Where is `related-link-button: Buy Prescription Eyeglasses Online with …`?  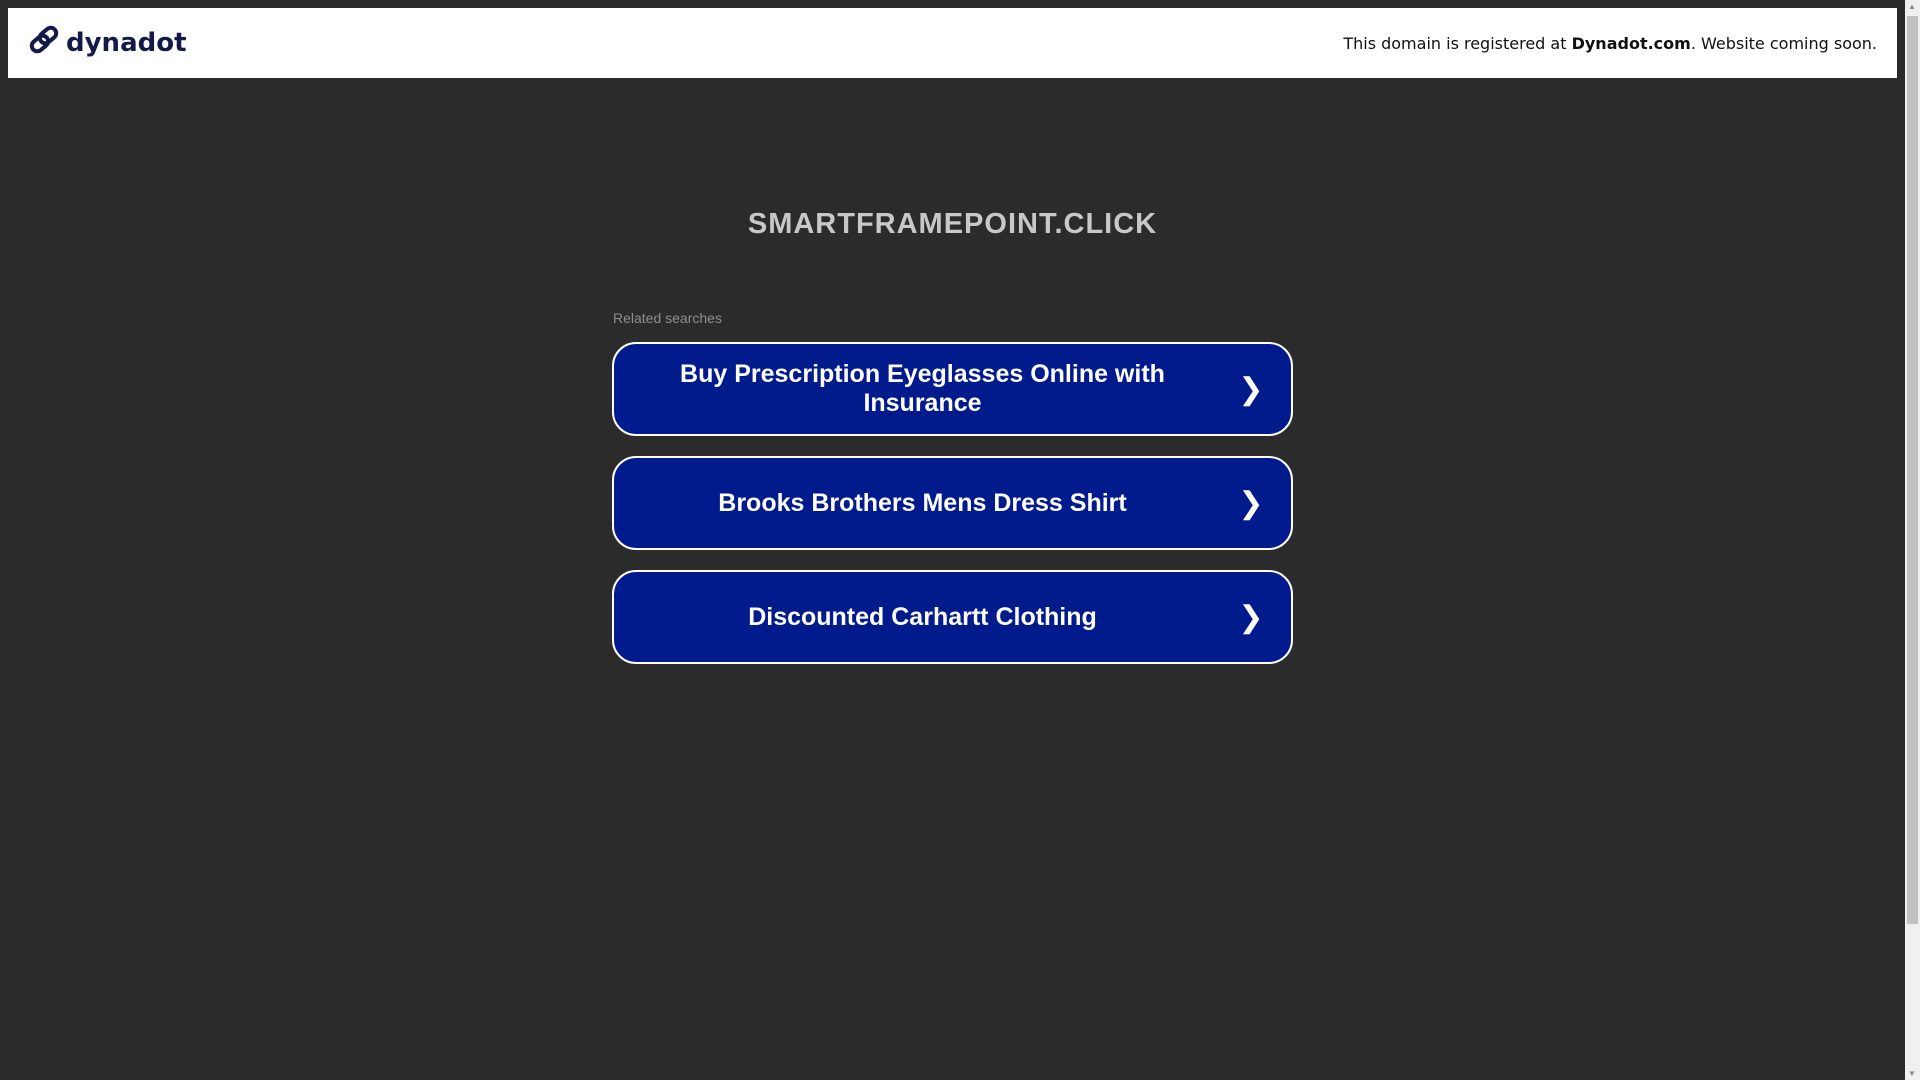
related-link-button: Buy Prescription Eyeglasses Online with … is located at coordinates (952, 389).